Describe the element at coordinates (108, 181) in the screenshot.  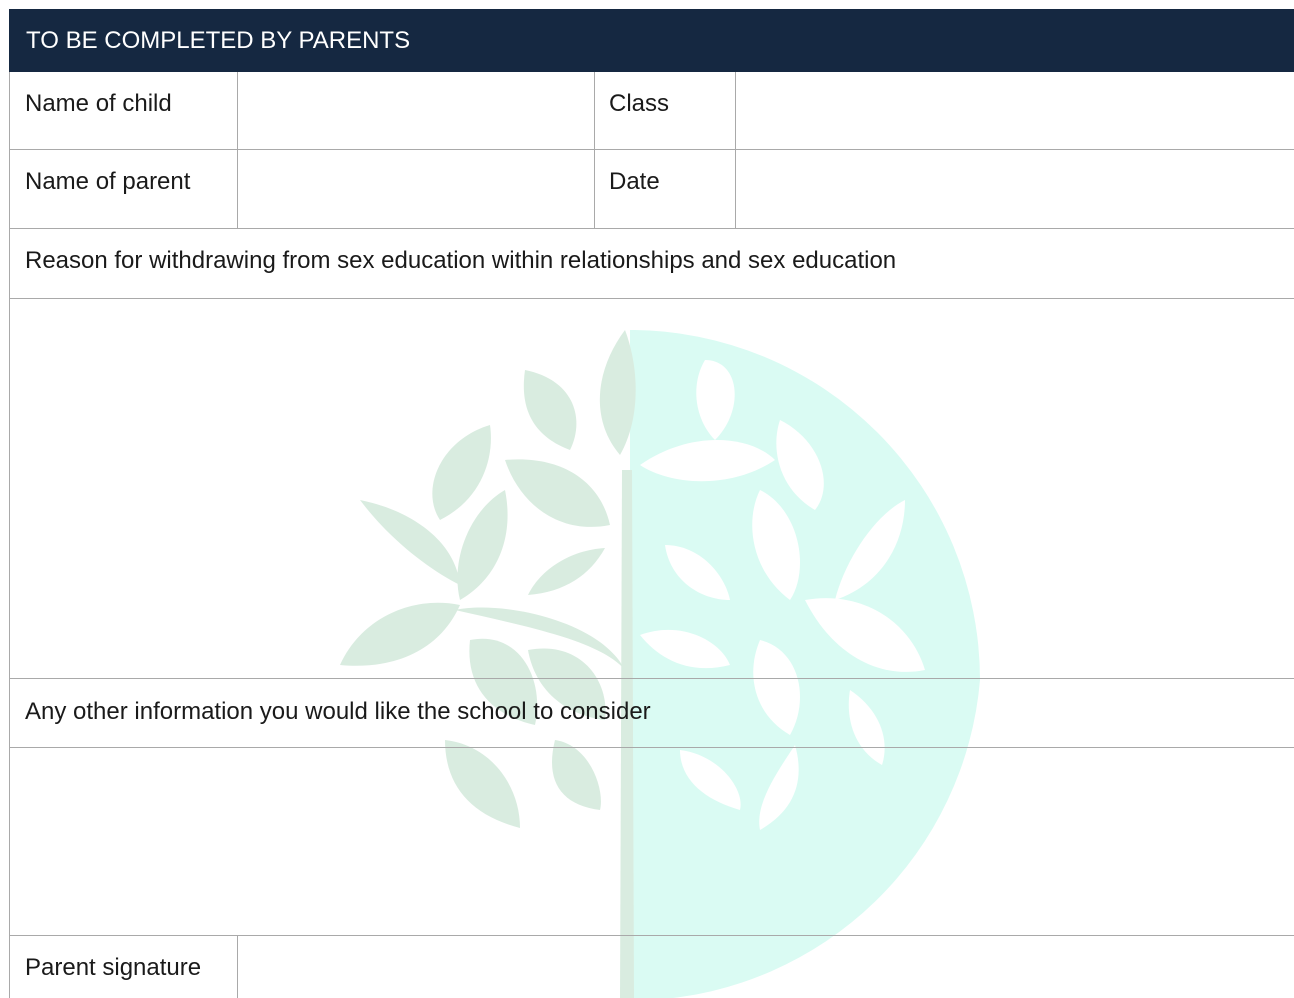
I see `parent-name-label: Name of parent` at that location.